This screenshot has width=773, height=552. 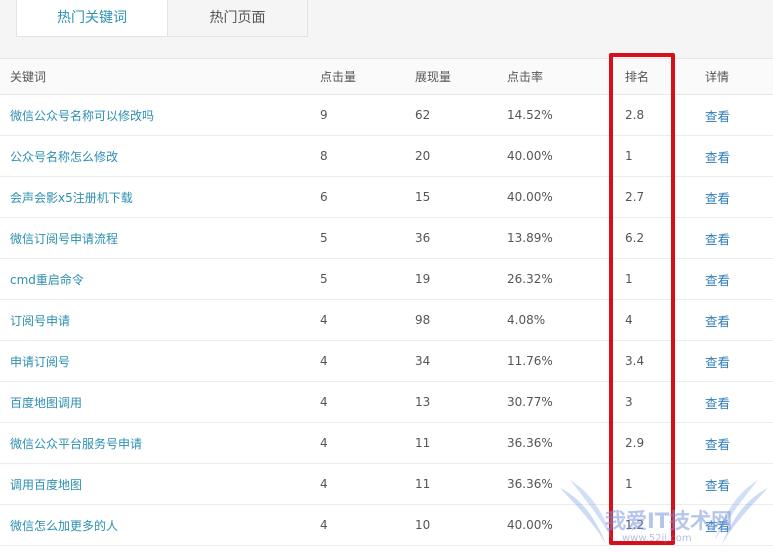 I want to click on keyword-link: 订阅号申请, so click(x=155, y=320).